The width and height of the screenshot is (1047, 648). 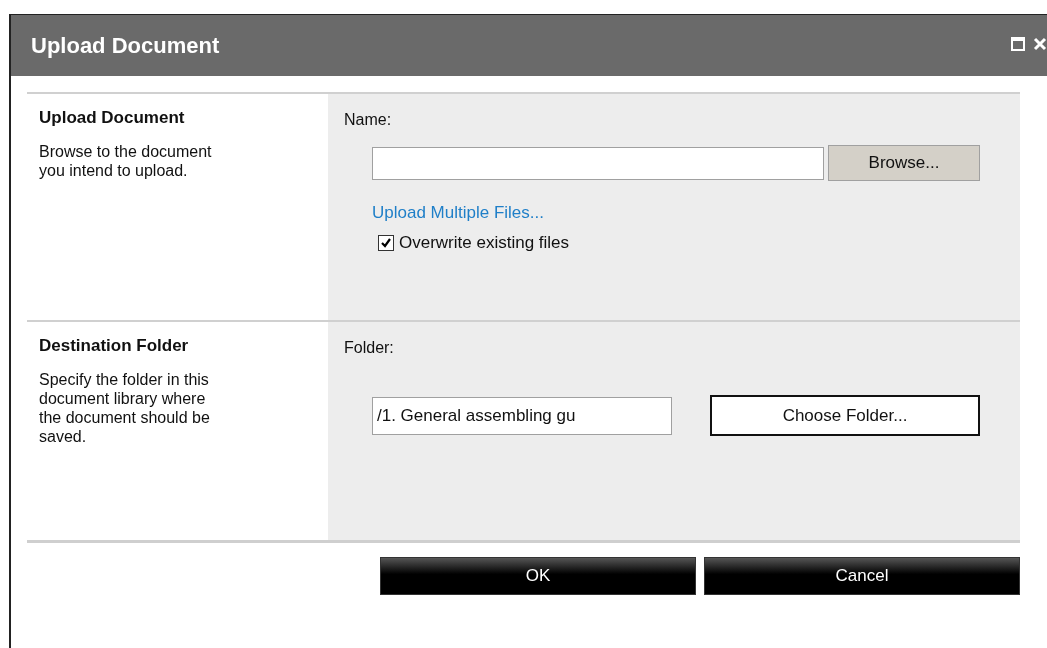 What do you see at coordinates (112, 118) in the screenshot?
I see `section-title: Upload Document` at bounding box center [112, 118].